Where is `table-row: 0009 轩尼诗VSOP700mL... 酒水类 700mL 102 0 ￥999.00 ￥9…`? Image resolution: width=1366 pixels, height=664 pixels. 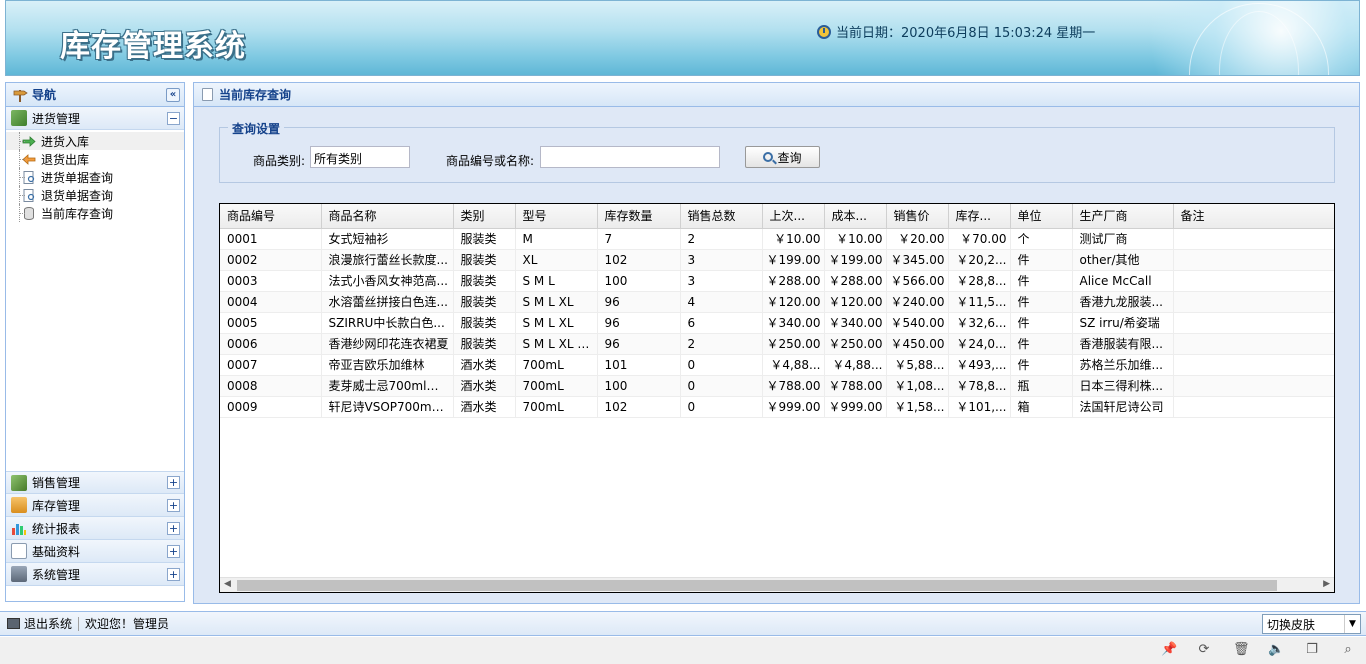 table-row: 0009 轩尼诗VSOP700mL... 酒水类 700mL 102 0 ￥999.00 ￥9… is located at coordinates (777, 407).